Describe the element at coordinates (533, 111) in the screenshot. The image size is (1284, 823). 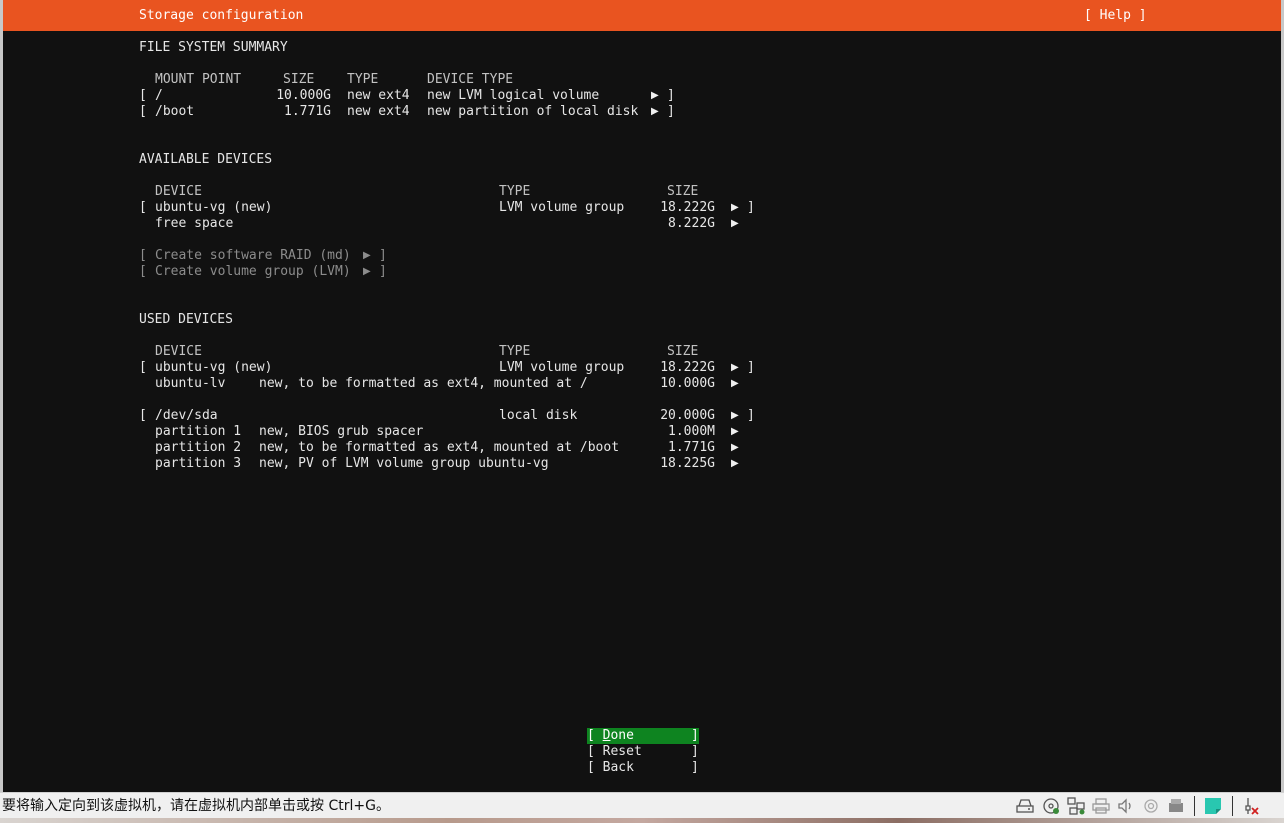
I see `device-type: new partition of local disk` at that location.